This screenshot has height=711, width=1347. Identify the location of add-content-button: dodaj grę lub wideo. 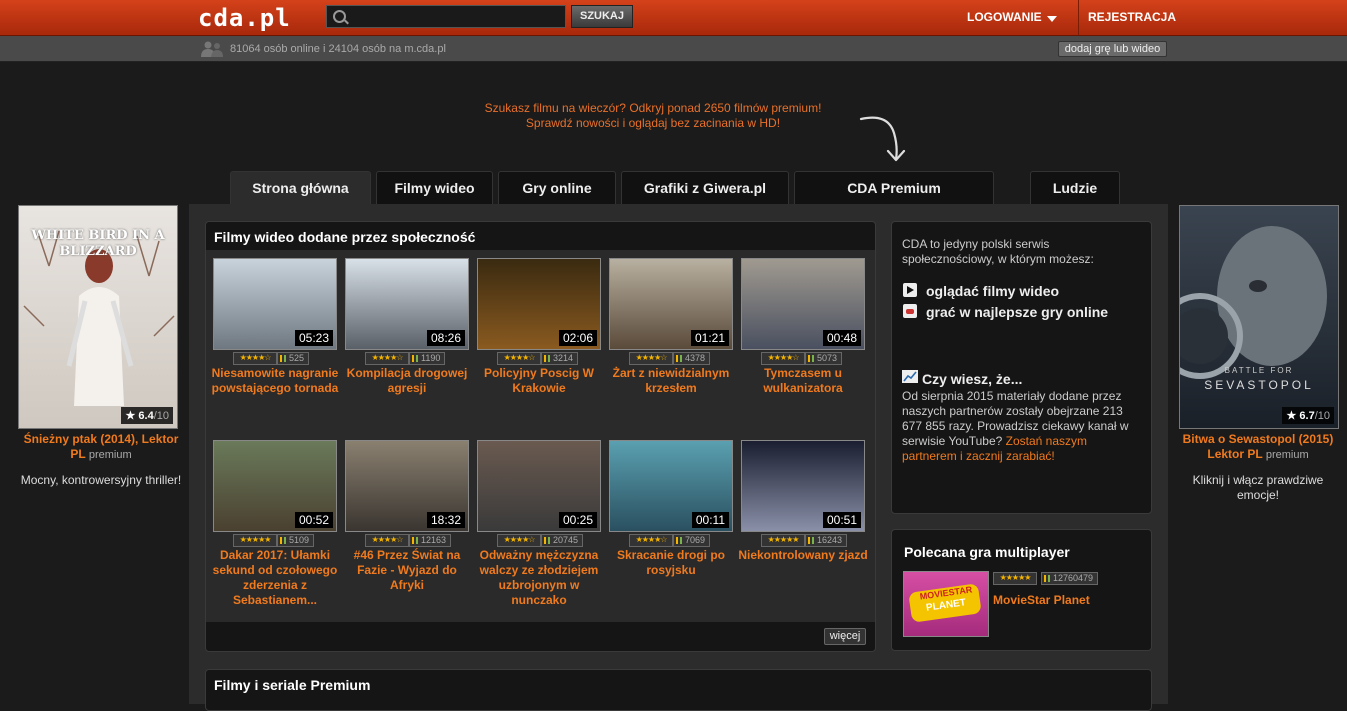
(1112, 49).